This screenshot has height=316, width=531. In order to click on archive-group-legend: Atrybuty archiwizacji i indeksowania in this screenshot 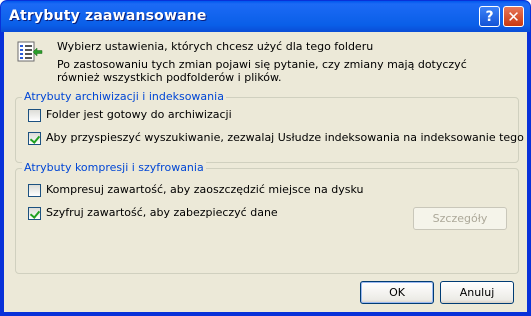, I will do `click(124, 96)`.